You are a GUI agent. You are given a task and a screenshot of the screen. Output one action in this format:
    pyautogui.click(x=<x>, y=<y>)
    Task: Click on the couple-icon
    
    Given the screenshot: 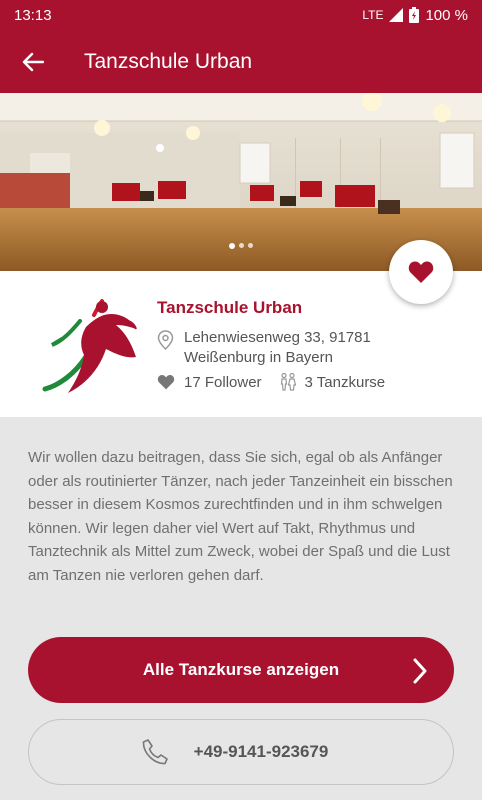 What is the action you would take?
    pyautogui.click(x=288, y=382)
    